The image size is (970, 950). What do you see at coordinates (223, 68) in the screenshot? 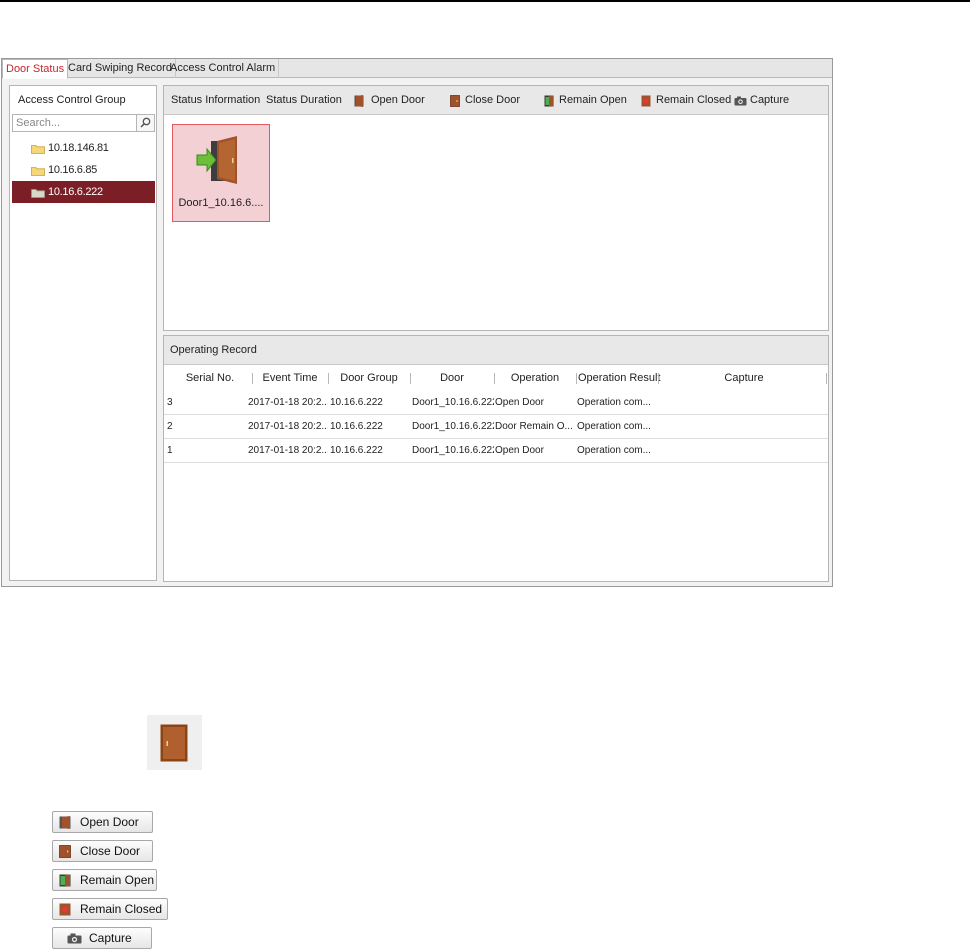
I see `tab-access-control-alarm: Access Control Alarm` at bounding box center [223, 68].